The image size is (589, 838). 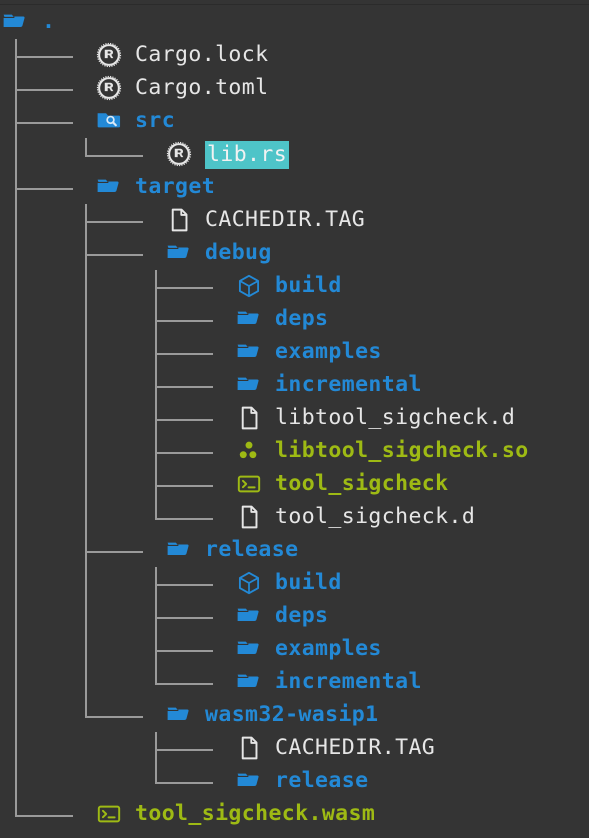 I want to click on tree-row: libtool_sigcheck.so, so click(x=294, y=451).